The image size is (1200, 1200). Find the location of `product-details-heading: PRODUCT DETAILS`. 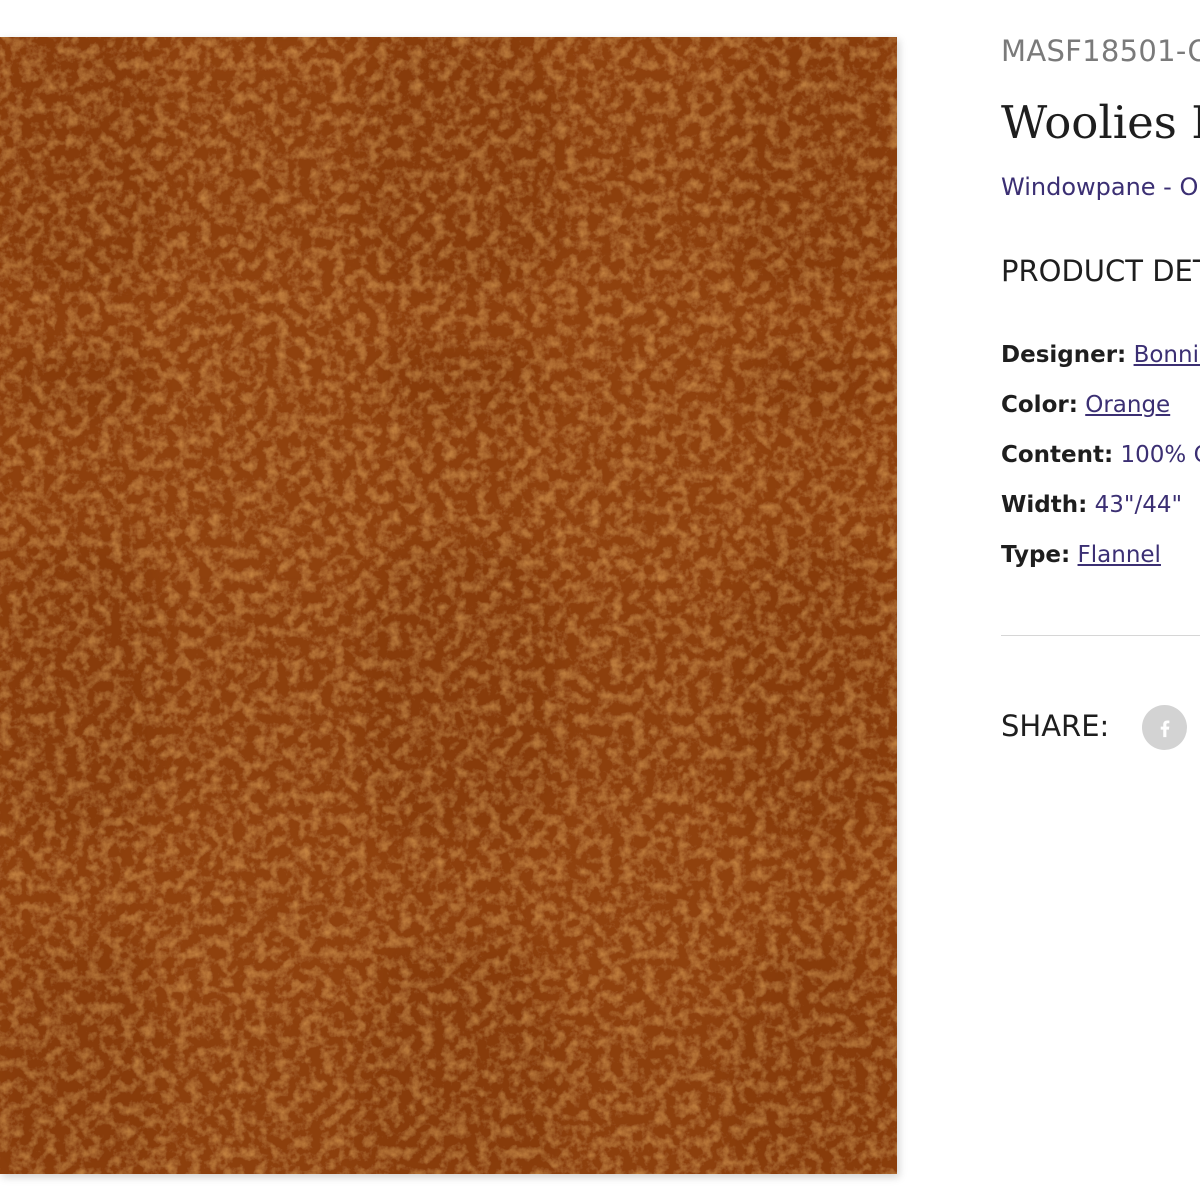

product-details-heading: PRODUCT DETAILS is located at coordinates (1100, 271).